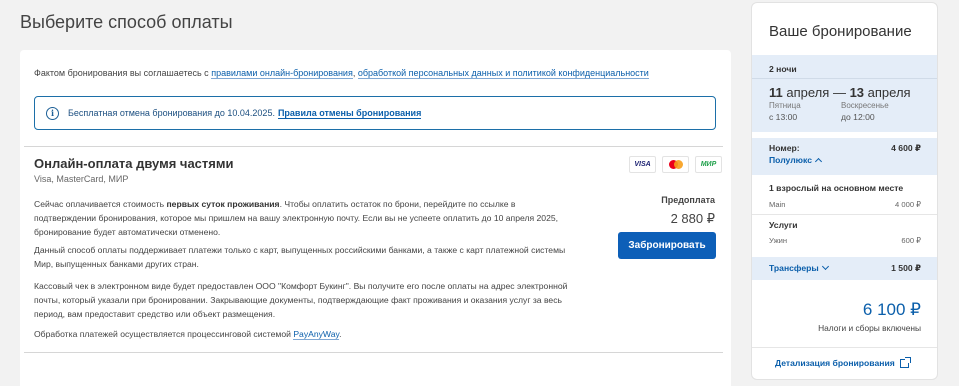  Describe the element at coordinates (354, 73) in the screenshot. I see `agreement-sep: ,` at that location.